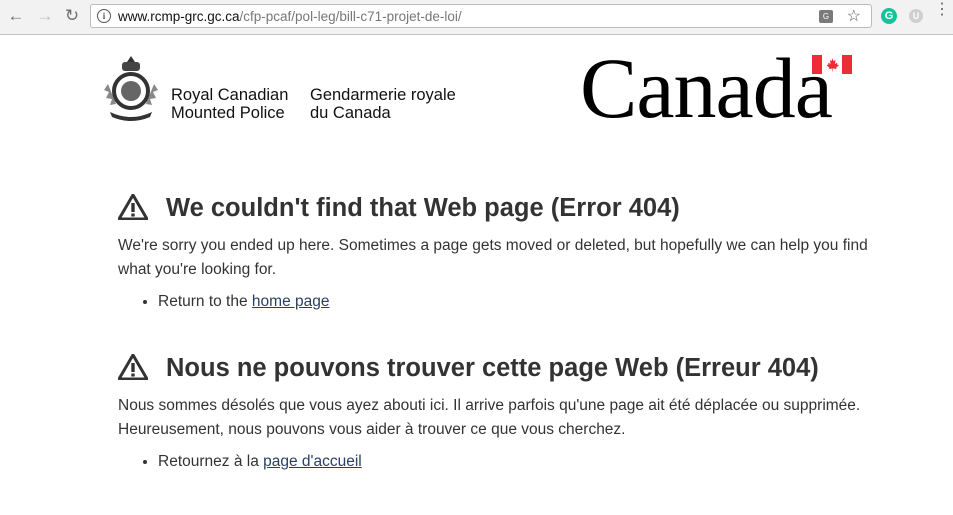 Image resolution: width=953 pixels, height=515 pixels. Describe the element at coordinates (942, 10) in the screenshot. I see `menu-icon: ⋮` at that location.